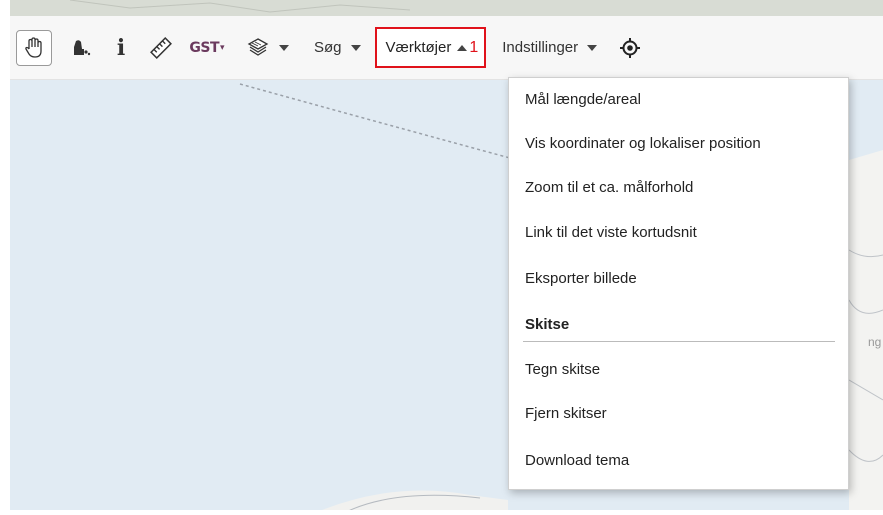  Describe the element at coordinates (441, 512) in the screenshot. I see `page-bottom-margin` at that location.